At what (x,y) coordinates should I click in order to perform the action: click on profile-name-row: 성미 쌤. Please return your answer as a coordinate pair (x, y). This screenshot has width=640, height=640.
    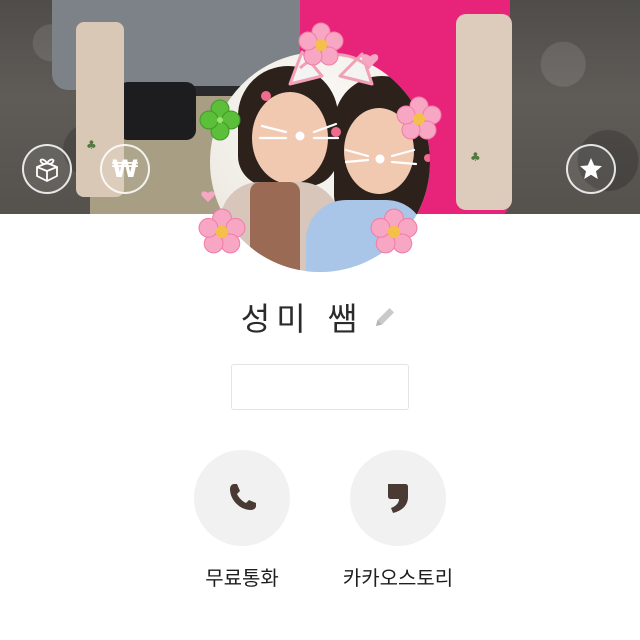
    Looking at the image, I should click on (320, 317).